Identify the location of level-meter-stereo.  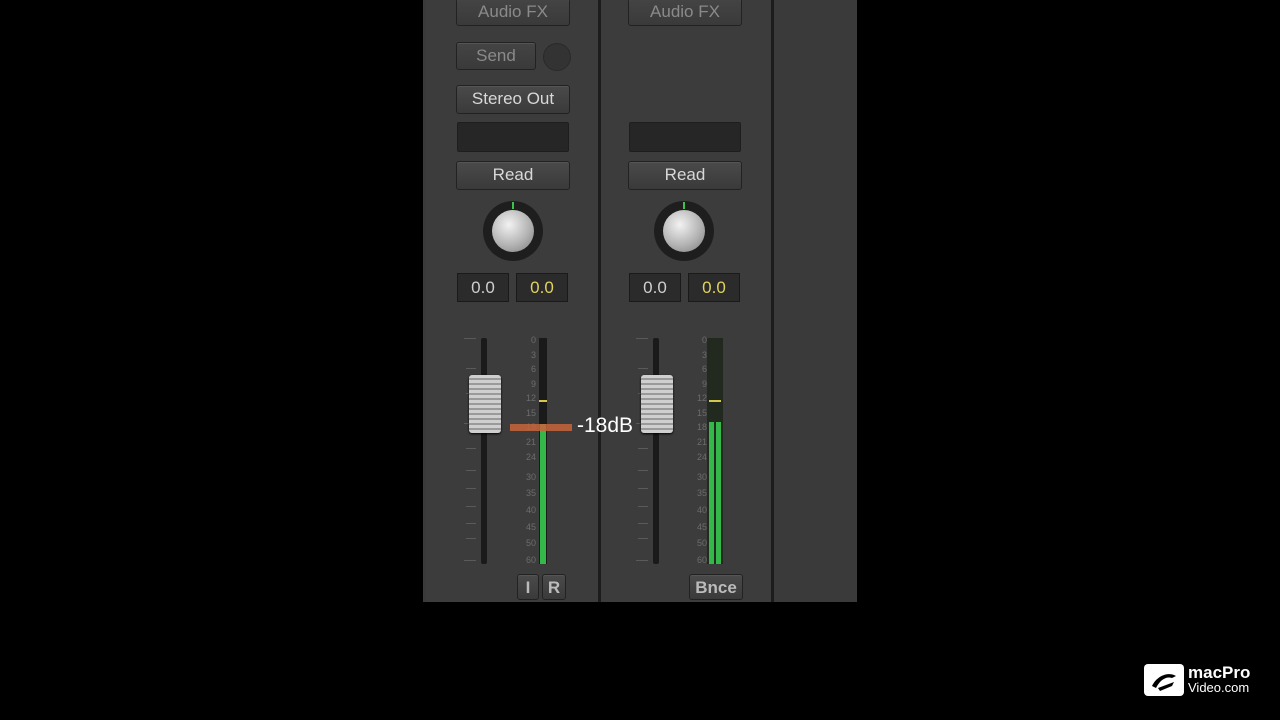
(715, 451).